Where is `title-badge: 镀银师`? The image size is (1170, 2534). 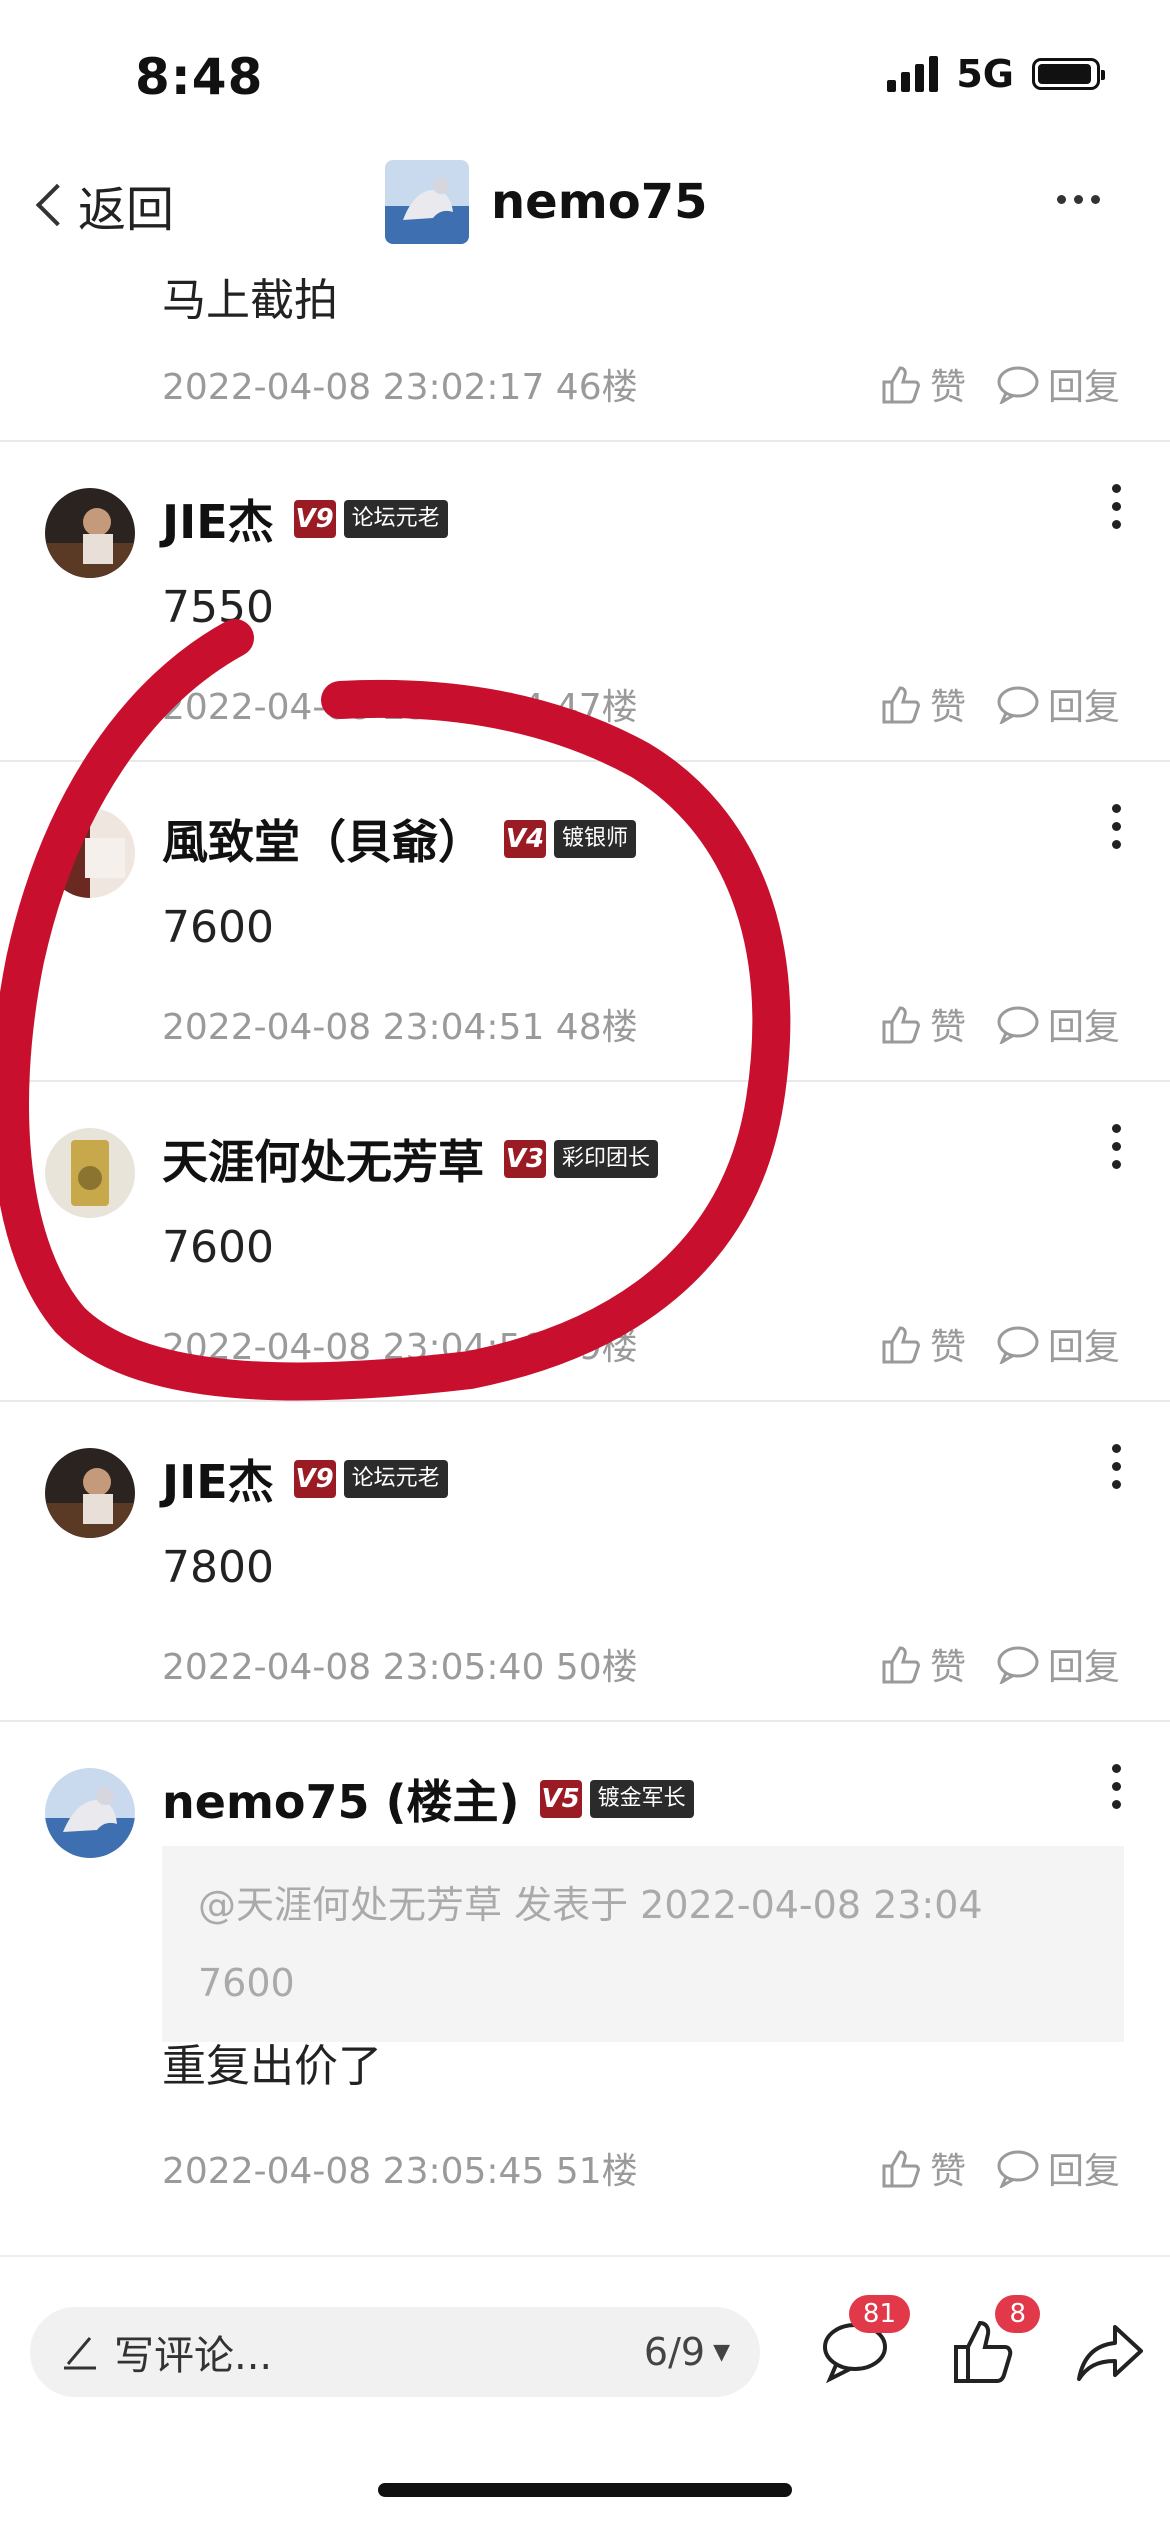
title-badge: 镀银师 is located at coordinates (595, 839).